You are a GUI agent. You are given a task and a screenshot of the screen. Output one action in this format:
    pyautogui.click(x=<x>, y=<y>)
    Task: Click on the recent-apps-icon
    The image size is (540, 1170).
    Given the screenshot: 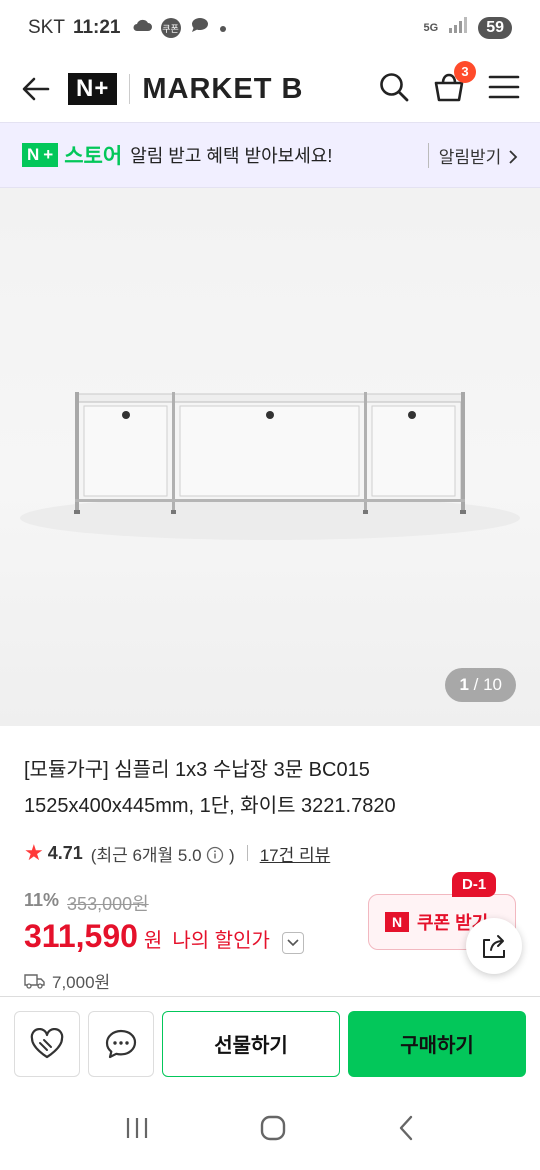 What is the action you would take?
    pyautogui.click(x=137, y=1130)
    